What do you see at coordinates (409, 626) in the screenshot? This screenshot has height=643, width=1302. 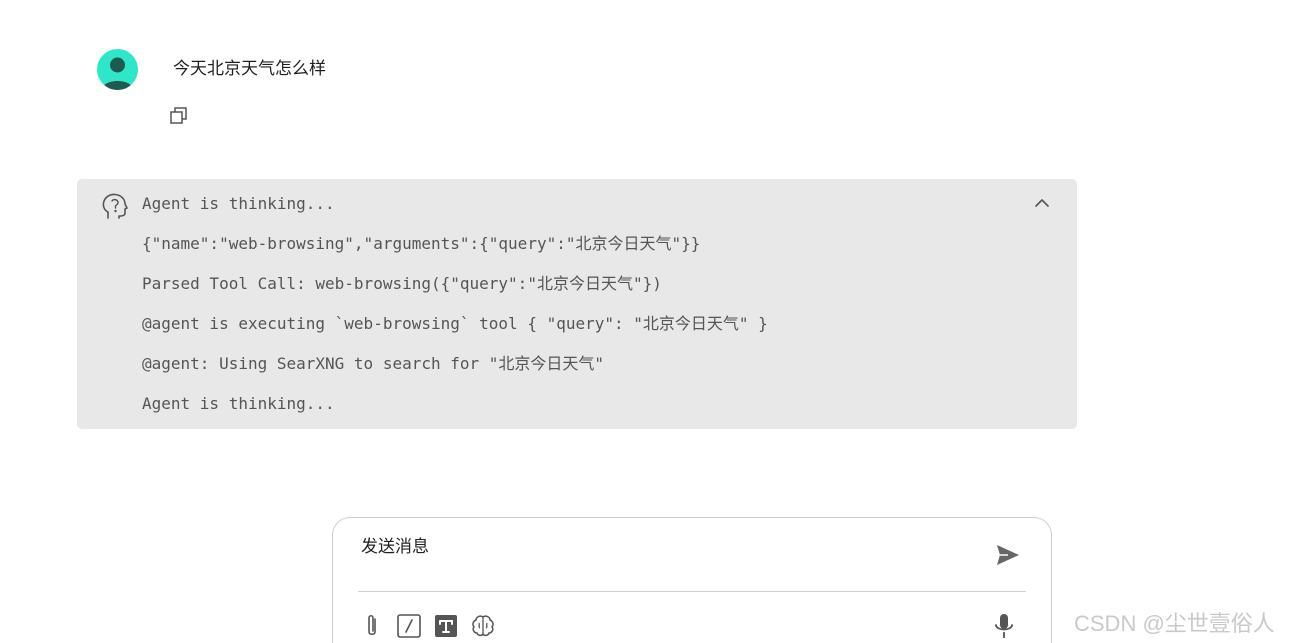 I see `slash-command-icon` at bounding box center [409, 626].